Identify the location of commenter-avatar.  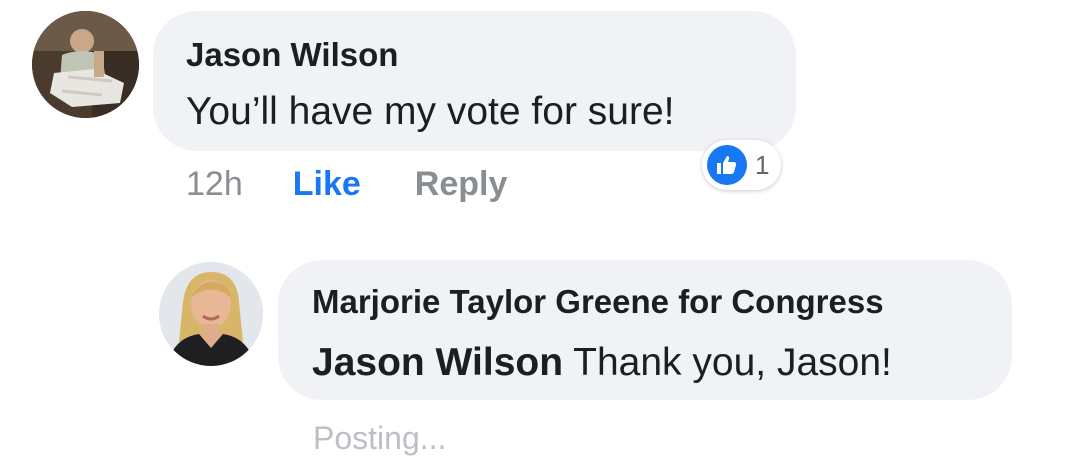
(85, 64).